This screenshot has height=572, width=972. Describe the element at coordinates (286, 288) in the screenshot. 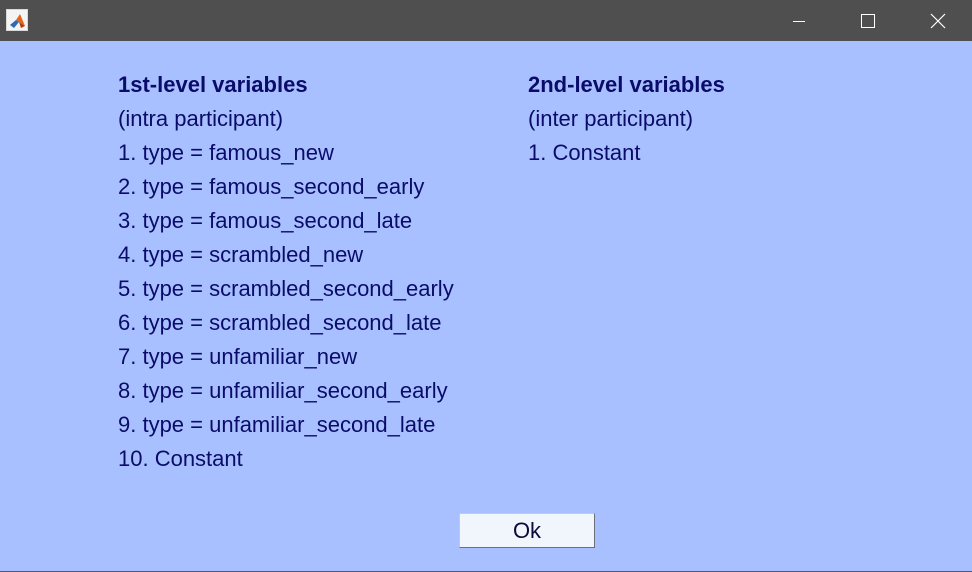

I see `first-level-item: 5. type = scrambled_second_early` at that location.